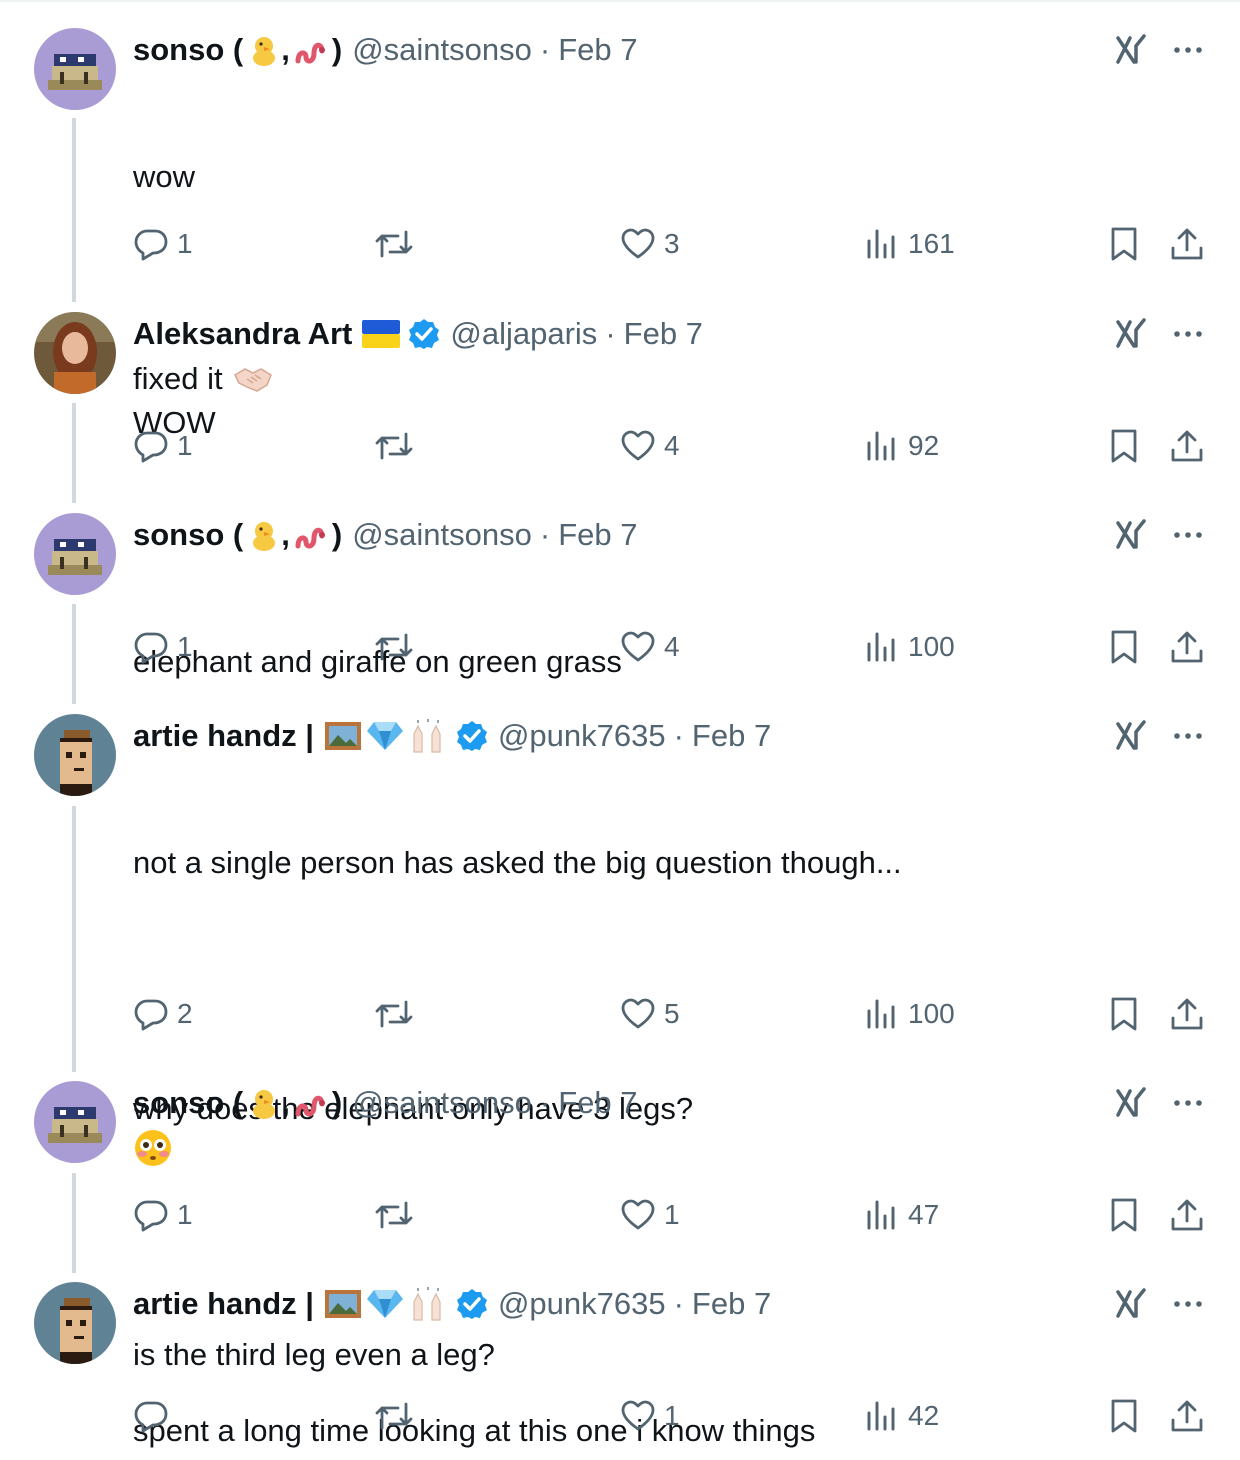 The image size is (1240, 1460). Describe the element at coordinates (650, 1014) in the screenshot. I see `like-button: 5` at that location.